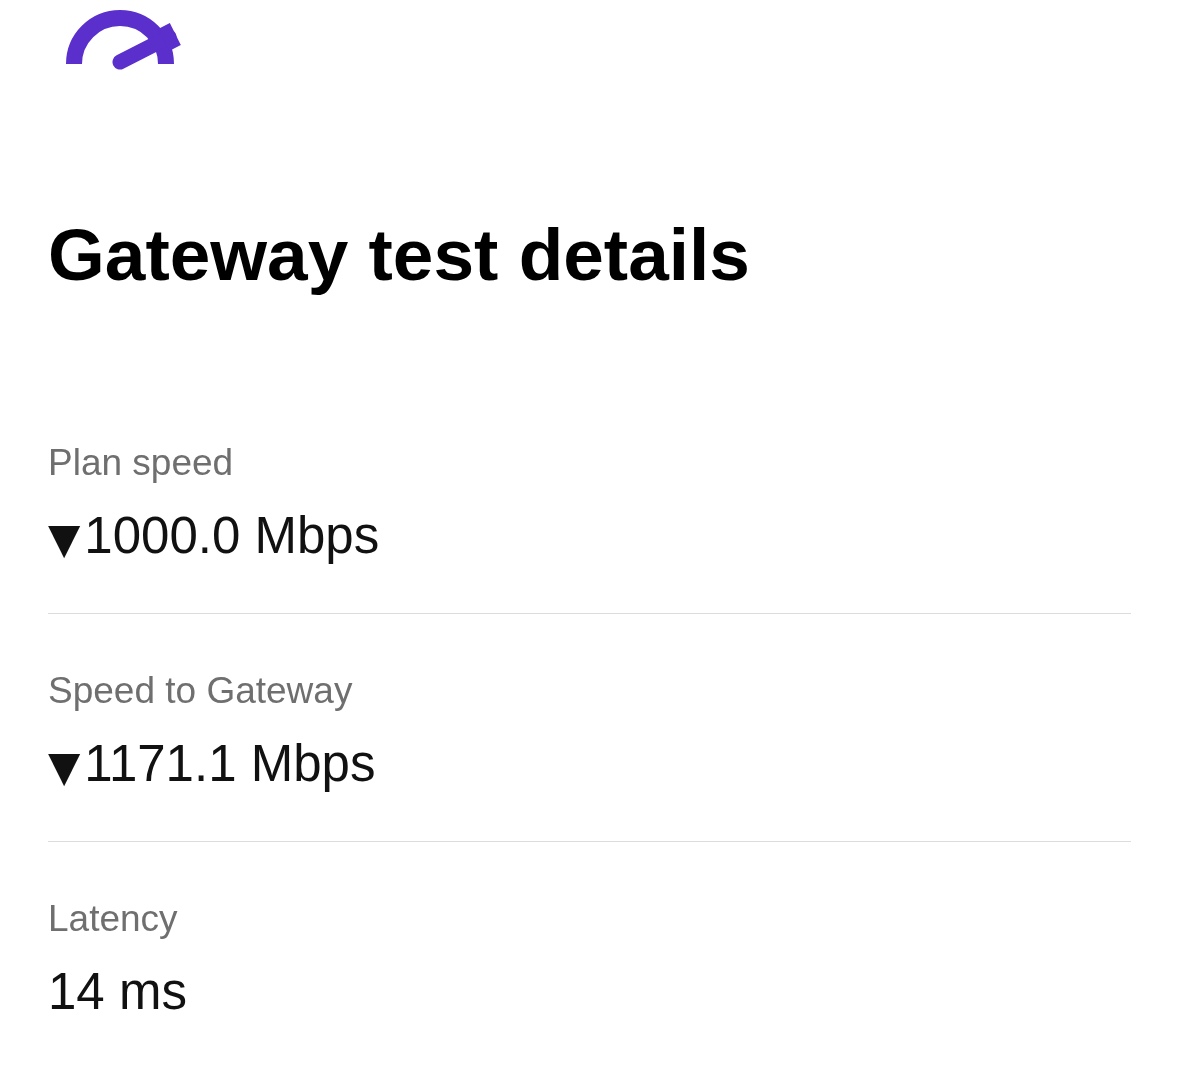 This screenshot has height=1080, width=1179. Describe the element at coordinates (232, 536) in the screenshot. I see `detail-value: 1000.0 Mbps` at that location.